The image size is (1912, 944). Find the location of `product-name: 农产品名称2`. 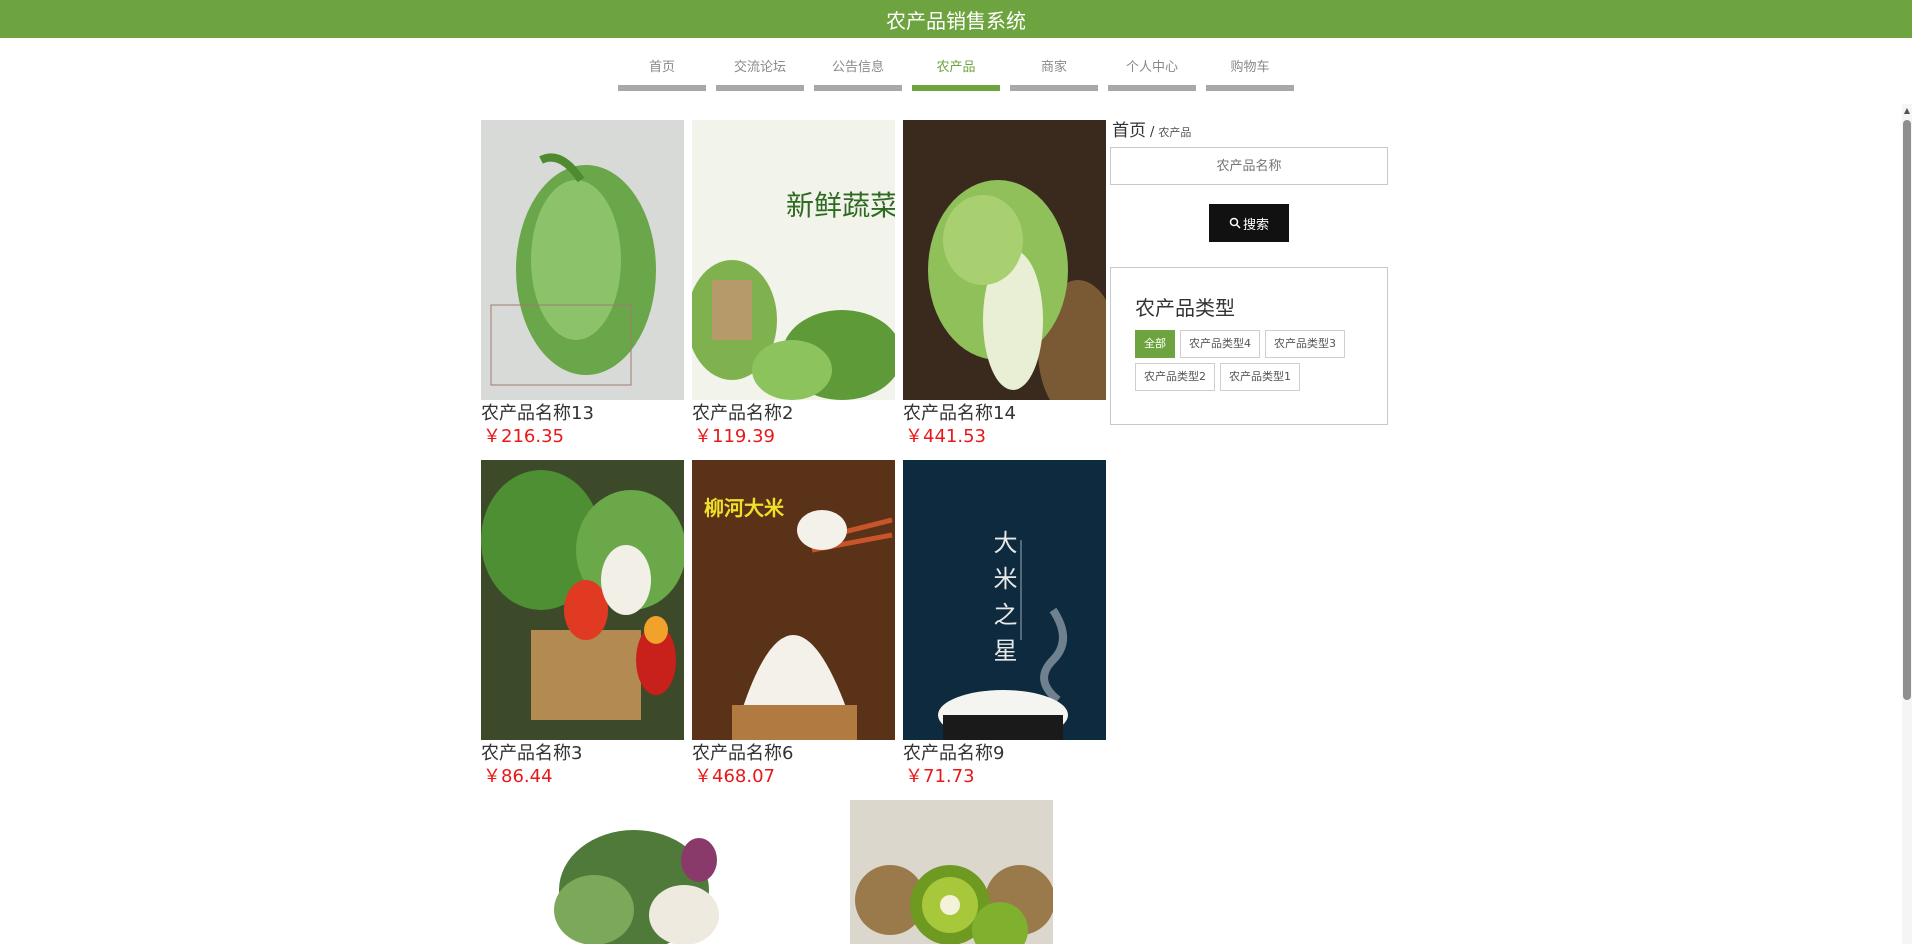

product-name: 农产品名称2 is located at coordinates (793, 414).